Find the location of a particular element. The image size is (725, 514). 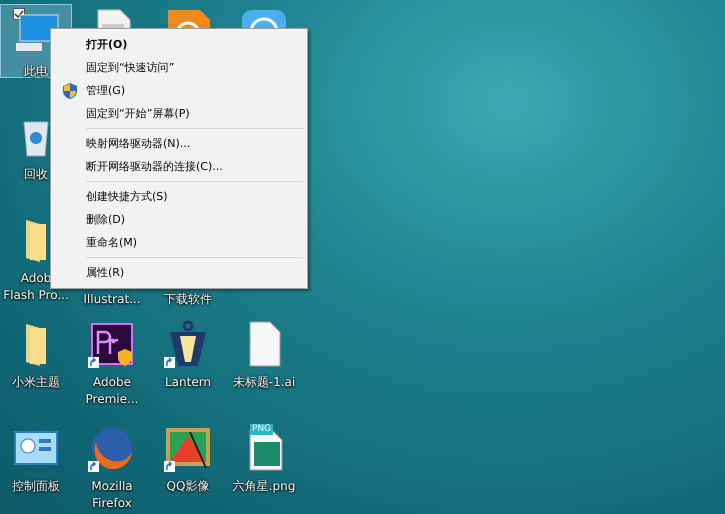

file-type-badge: PNG is located at coordinates (262, 429).